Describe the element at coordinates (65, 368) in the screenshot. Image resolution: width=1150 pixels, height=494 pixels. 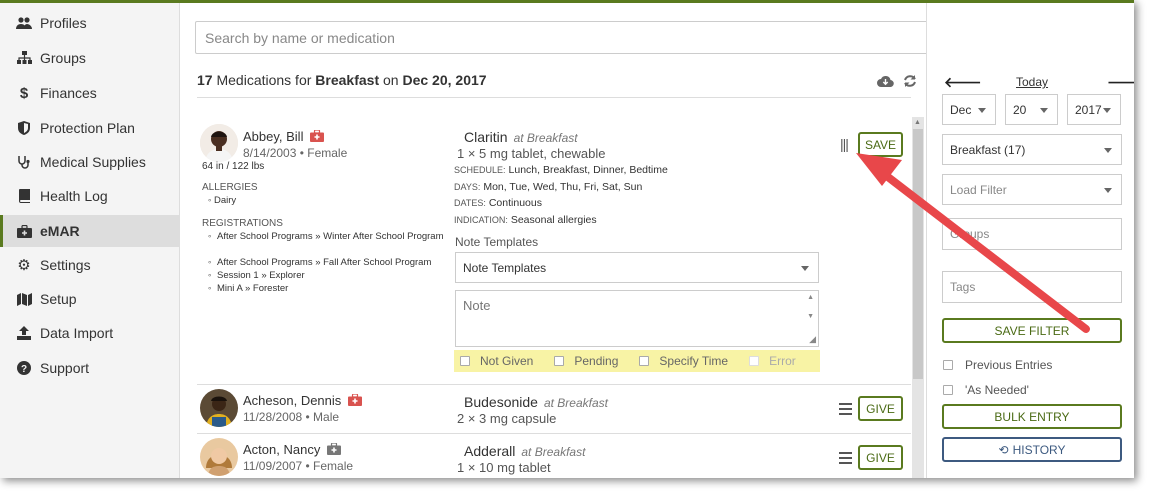
I see `sidebar-item-label: Support` at that location.